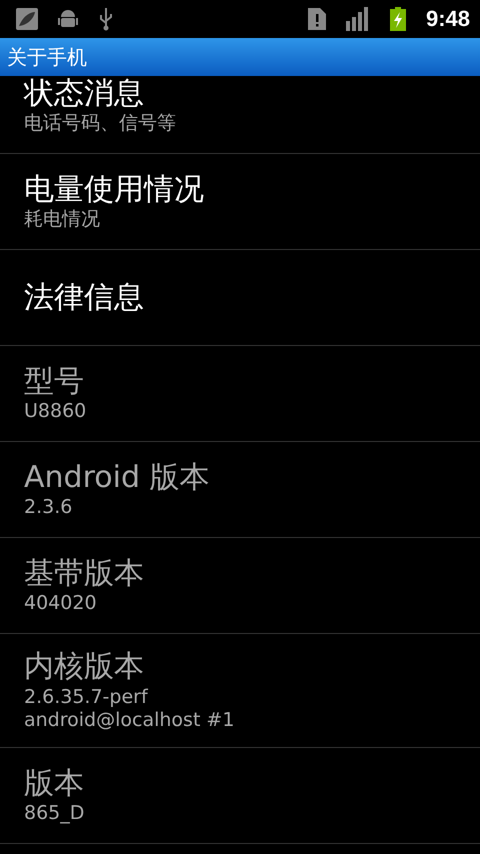 Image resolution: width=480 pixels, height=854 pixels. Describe the element at coordinates (358, 19) in the screenshot. I see `signal-icon` at that location.